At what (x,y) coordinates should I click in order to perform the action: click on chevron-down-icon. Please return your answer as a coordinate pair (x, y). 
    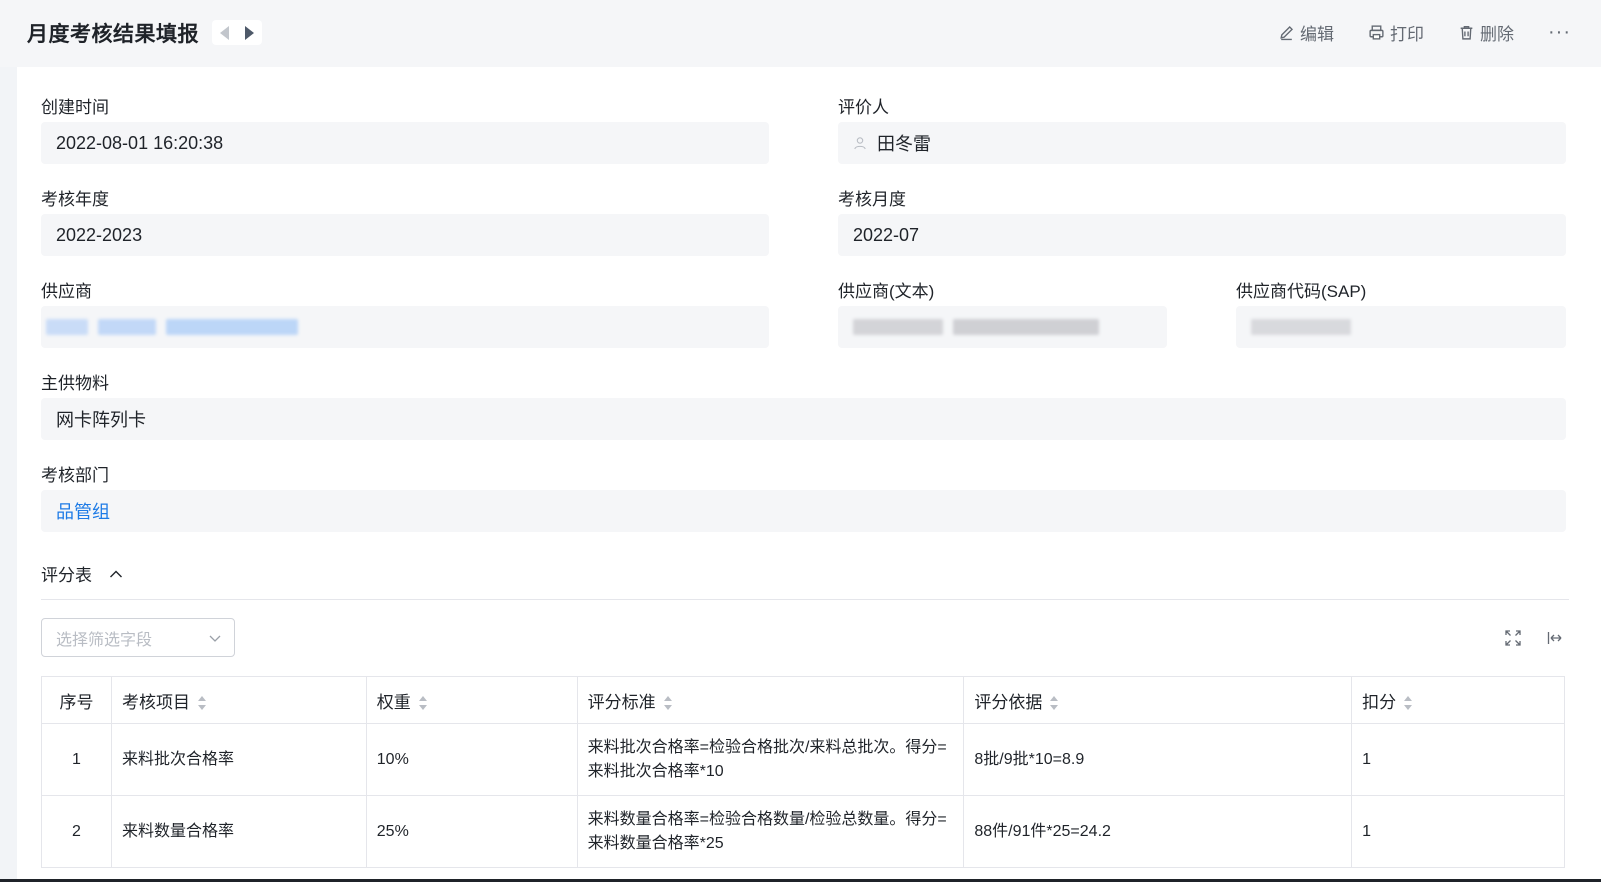
    Looking at the image, I should click on (215, 638).